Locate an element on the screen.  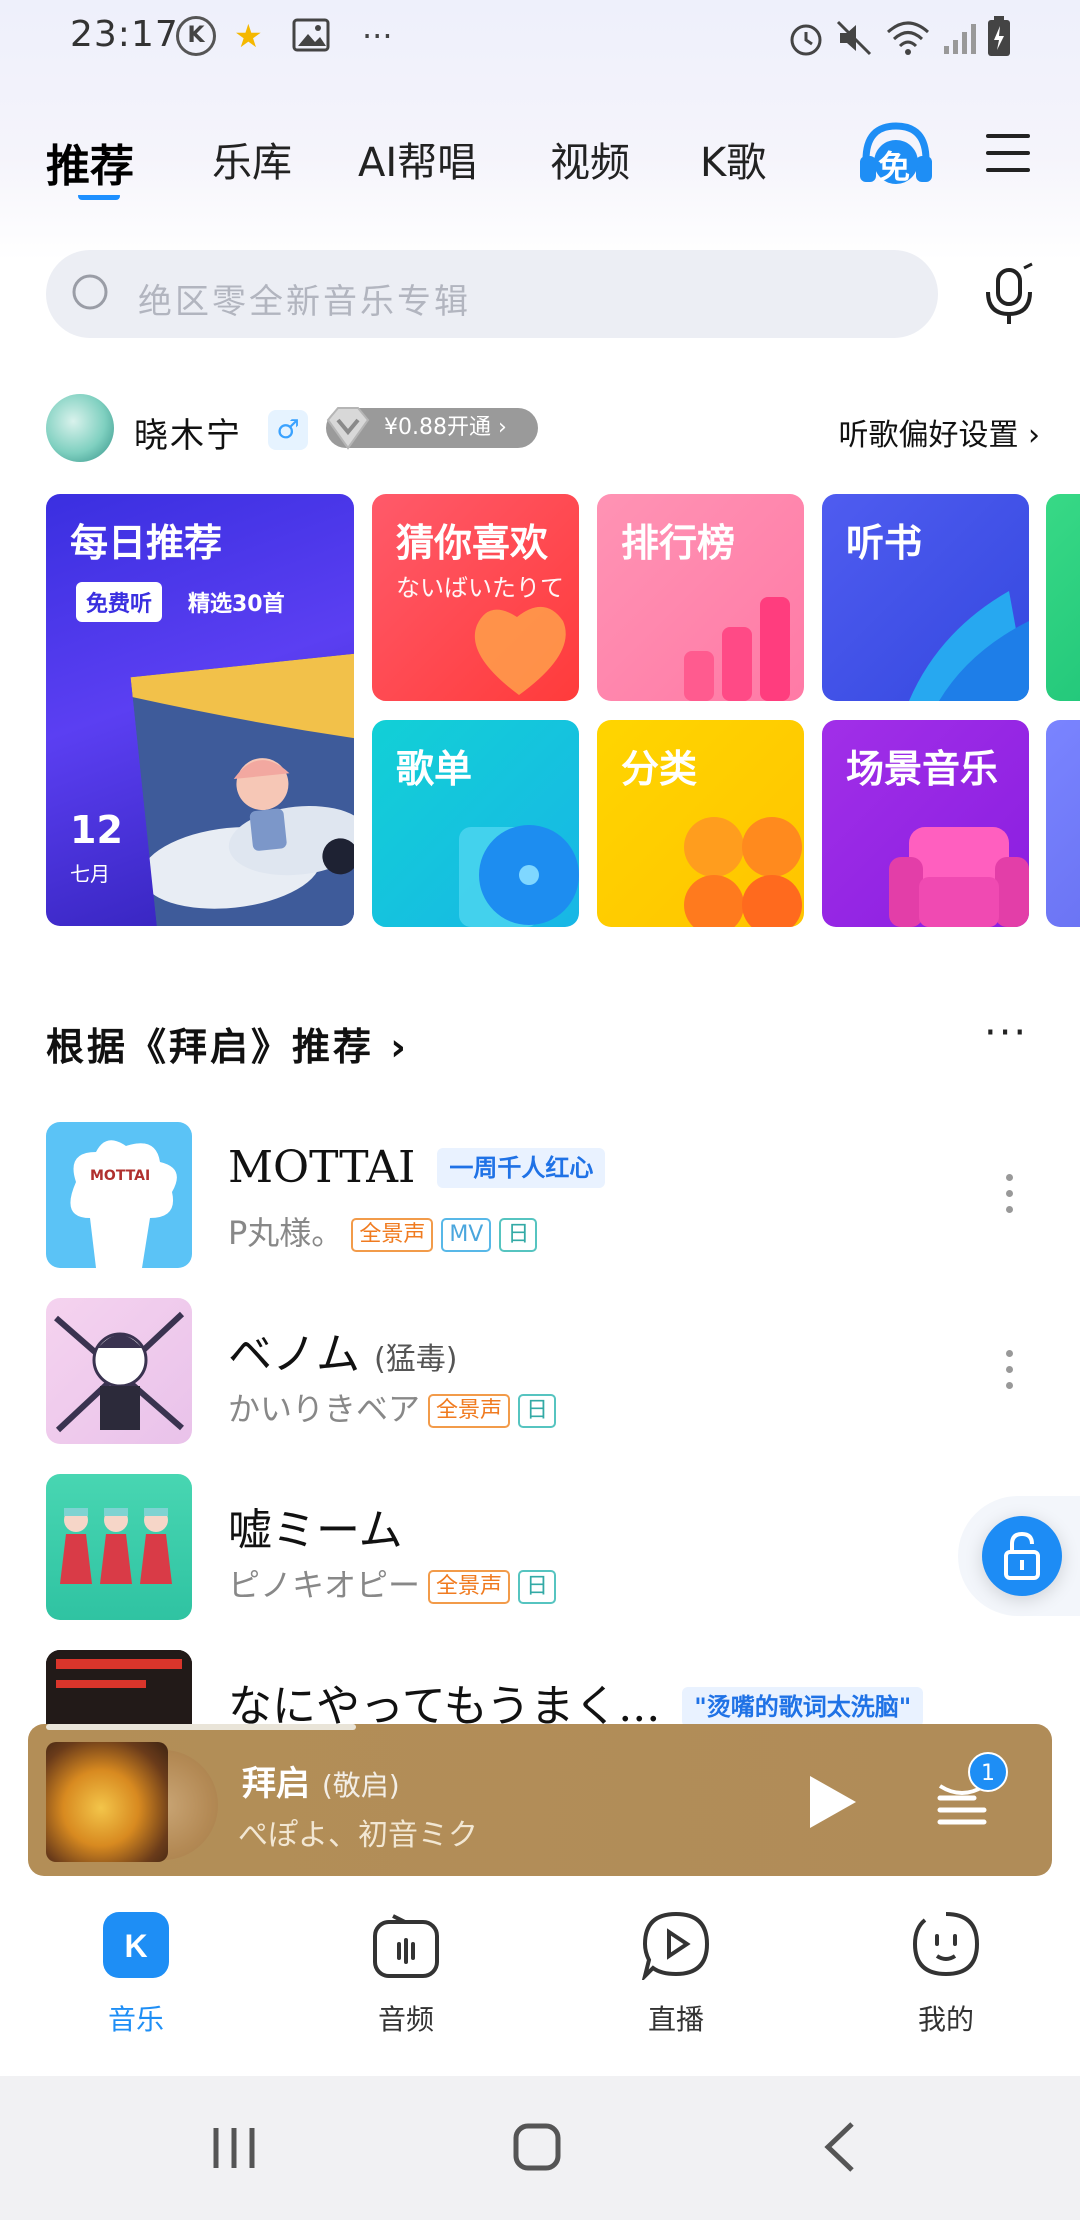
tab-karaoke: K歌 is located at coordinates (733, 159).